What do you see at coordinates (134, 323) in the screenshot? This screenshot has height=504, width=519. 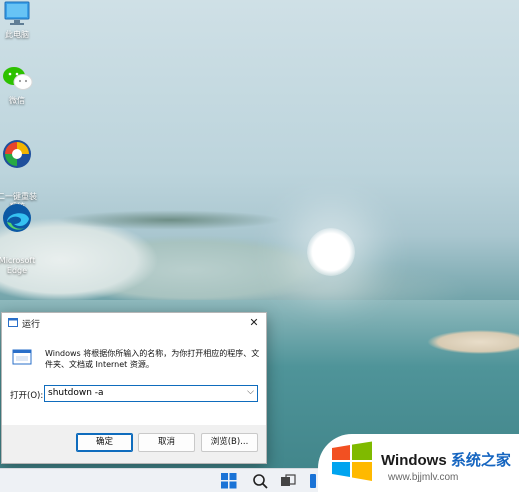 I see `dialog-titlebar: 运行 ✕` at bounding box center [134, 323].